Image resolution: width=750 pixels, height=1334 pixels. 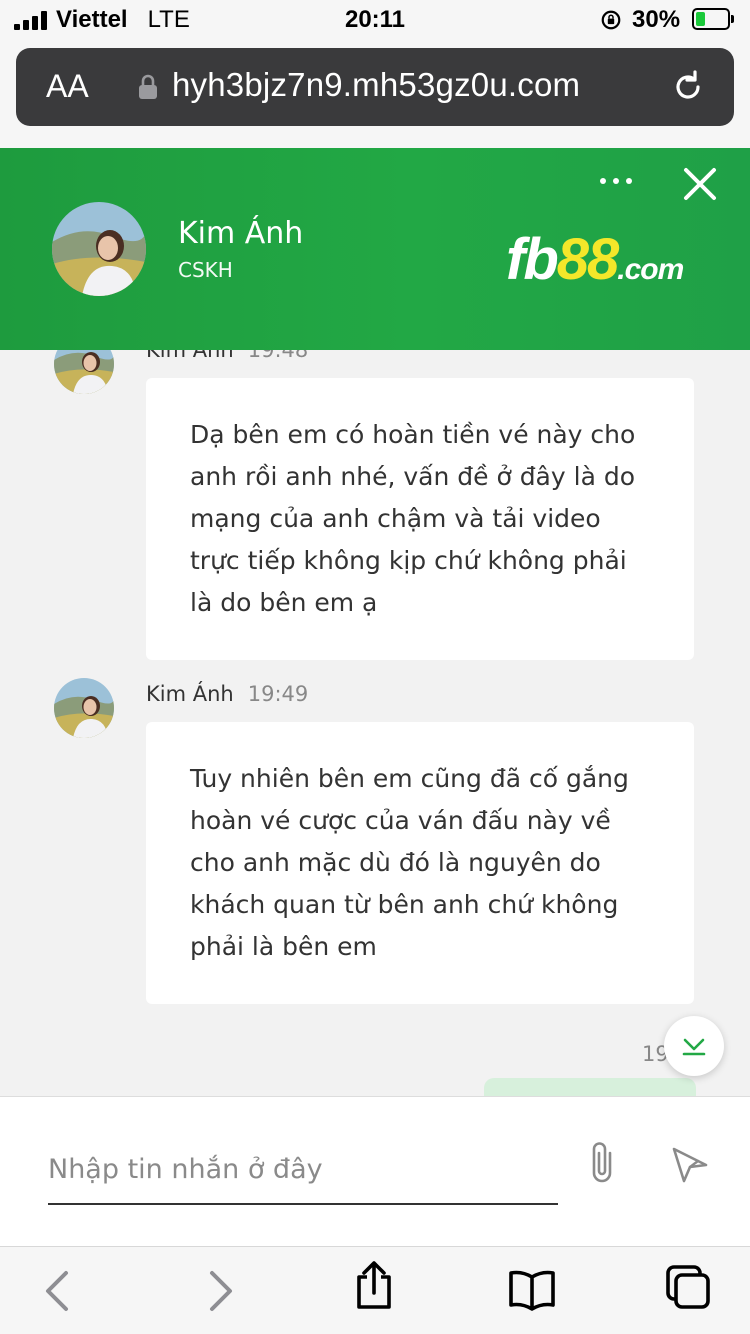 I want to click on battery-icon, so click(x=713, y=19).